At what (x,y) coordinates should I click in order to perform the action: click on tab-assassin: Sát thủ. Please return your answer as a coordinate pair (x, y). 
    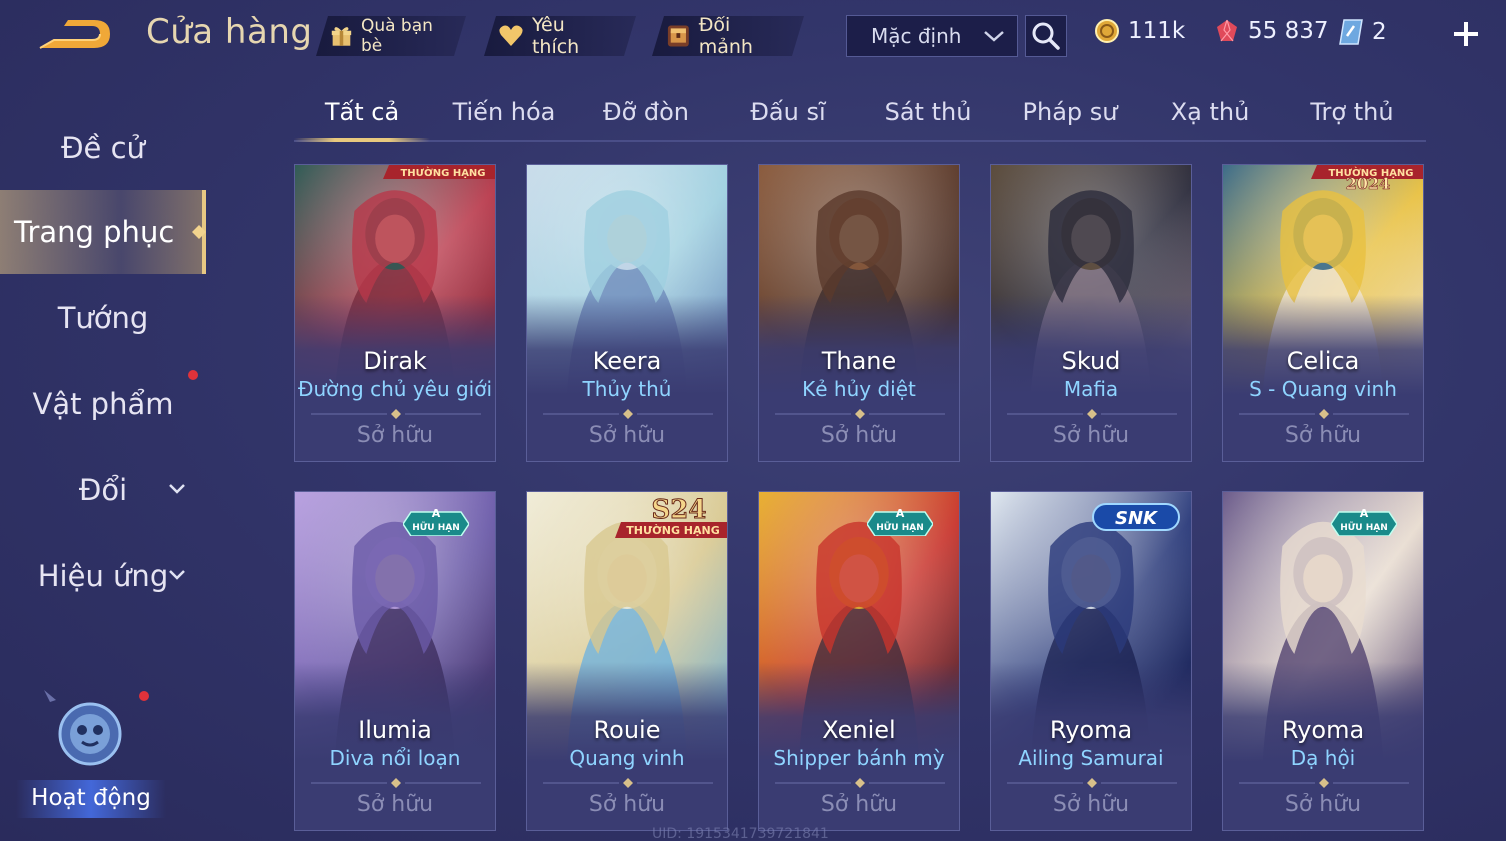
    Looking at the image, I should click on (928, 112).